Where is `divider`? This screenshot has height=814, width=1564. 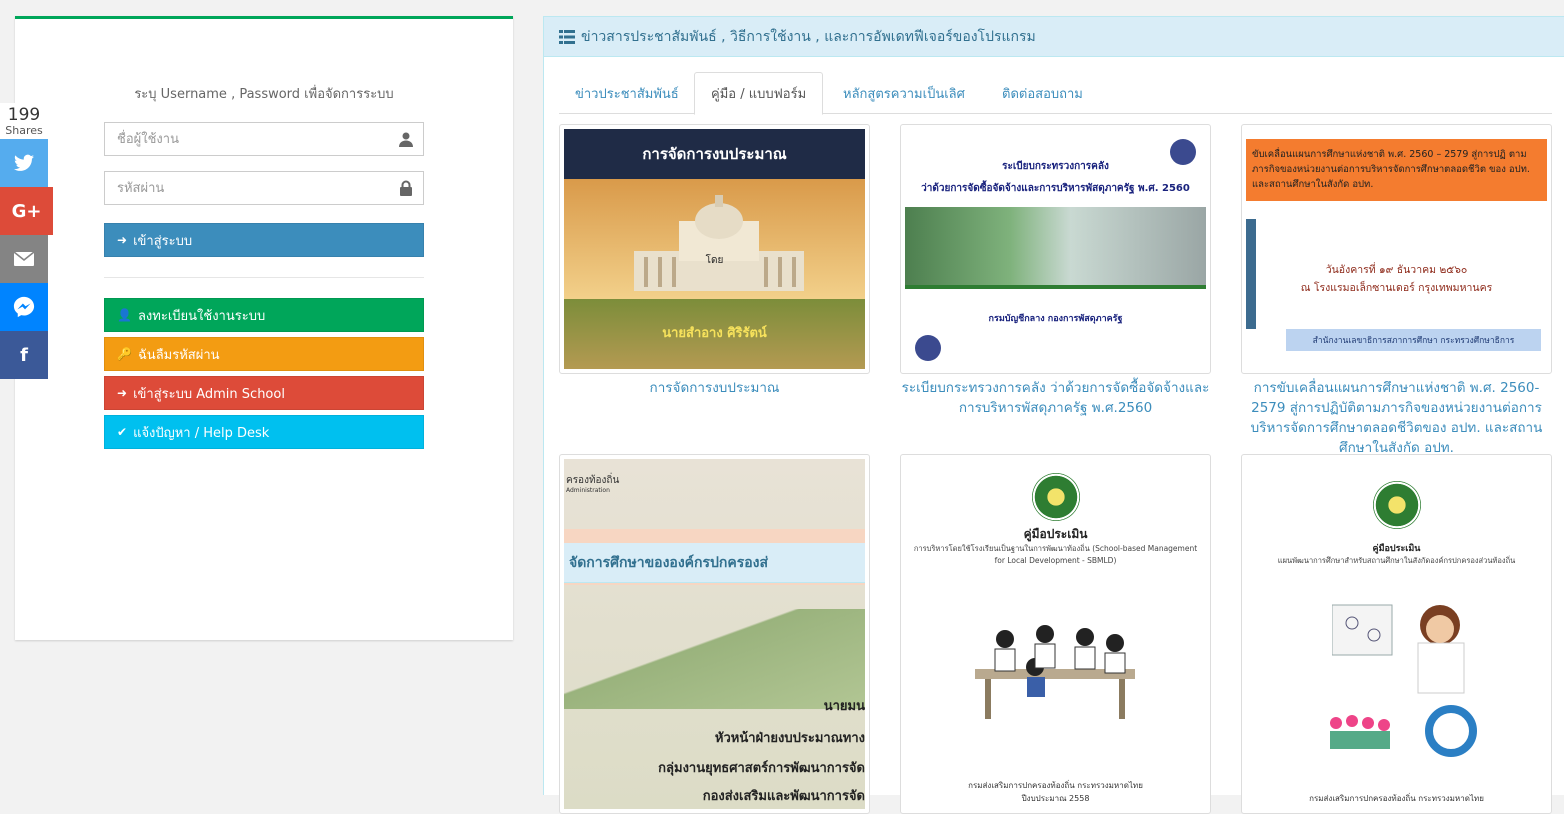 divider is located at coordinates (264, 277).